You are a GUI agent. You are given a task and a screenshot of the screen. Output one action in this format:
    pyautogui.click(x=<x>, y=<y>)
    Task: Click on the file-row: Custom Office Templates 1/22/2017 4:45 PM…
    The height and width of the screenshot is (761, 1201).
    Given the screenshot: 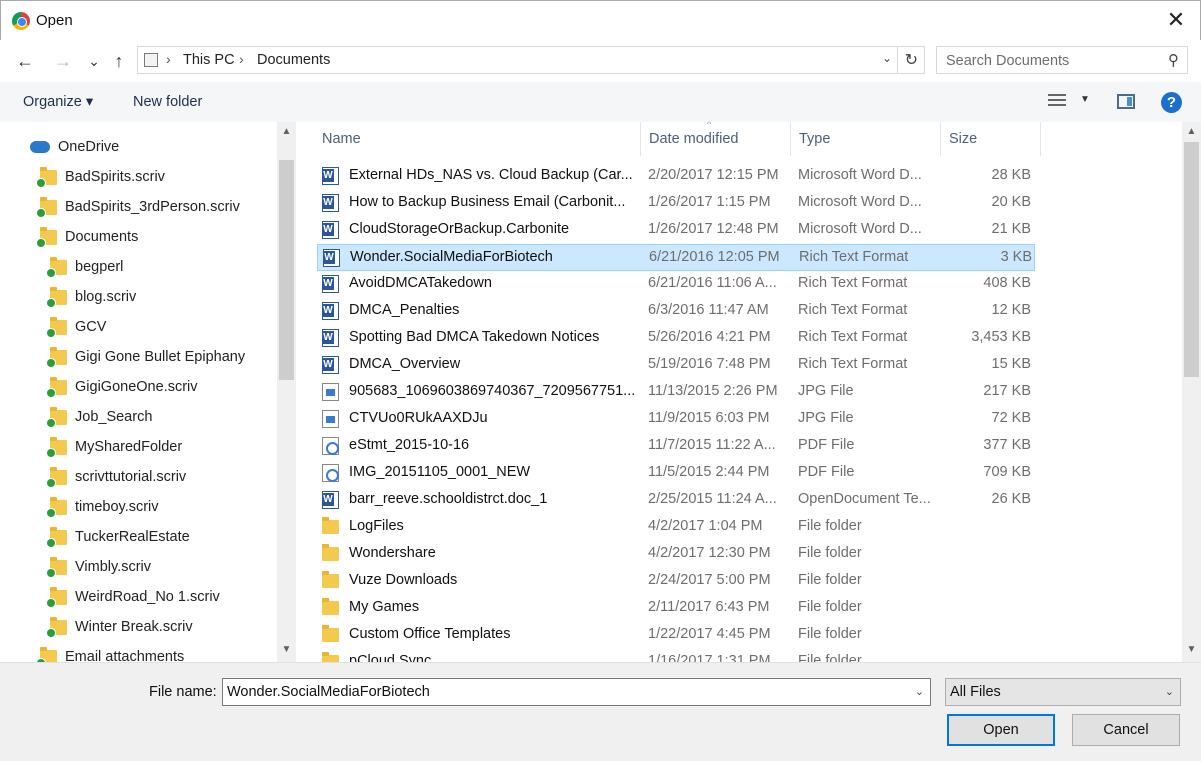 What is the action you would take?
    pyautogui.click(x=676, y=635)
    